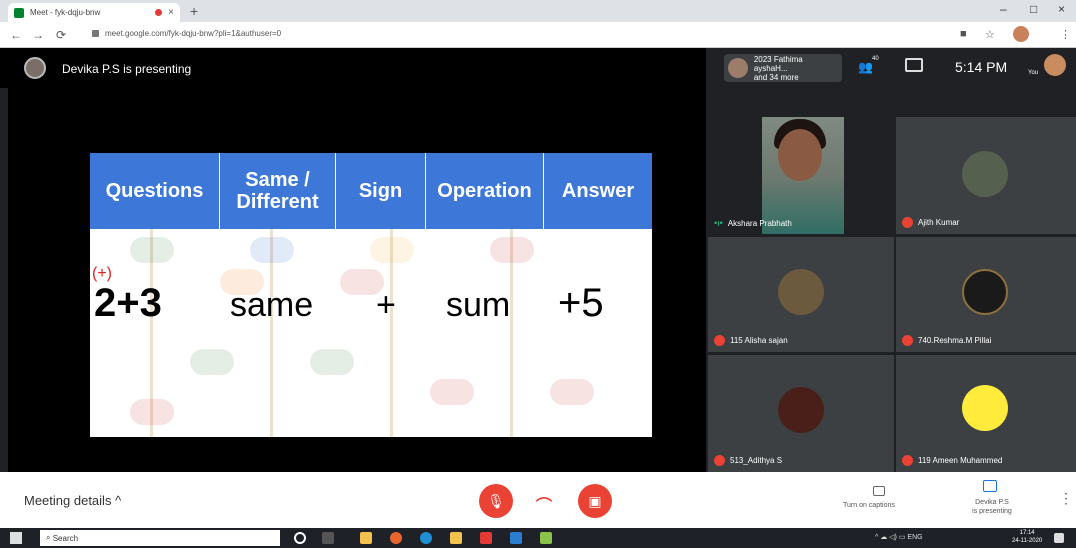  Describe the element at coordinates (381, 191) in the screenshot. I see `header-sign: Sign` at that location.